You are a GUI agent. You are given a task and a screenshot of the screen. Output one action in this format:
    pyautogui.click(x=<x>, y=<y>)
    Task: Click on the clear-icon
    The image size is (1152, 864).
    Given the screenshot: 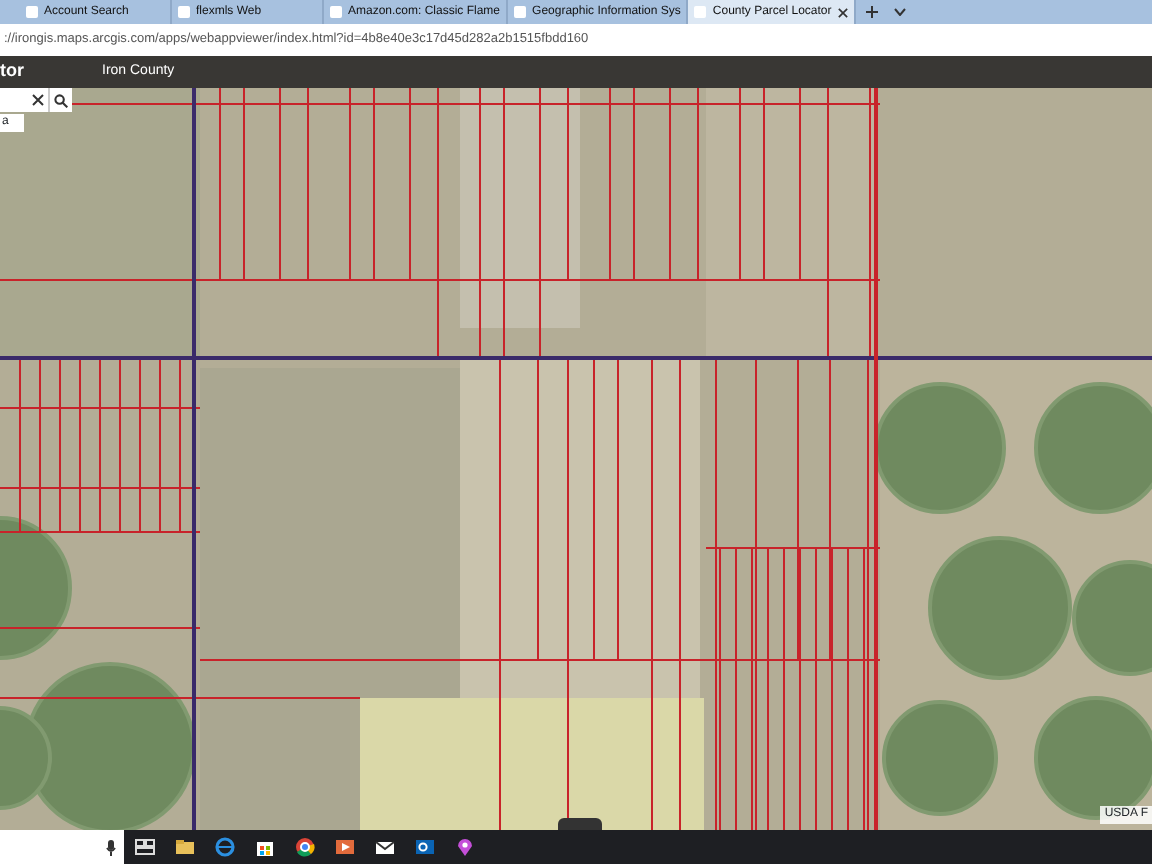 What is the action you would take?
    pyautogui.click(x=38, y=99)
    